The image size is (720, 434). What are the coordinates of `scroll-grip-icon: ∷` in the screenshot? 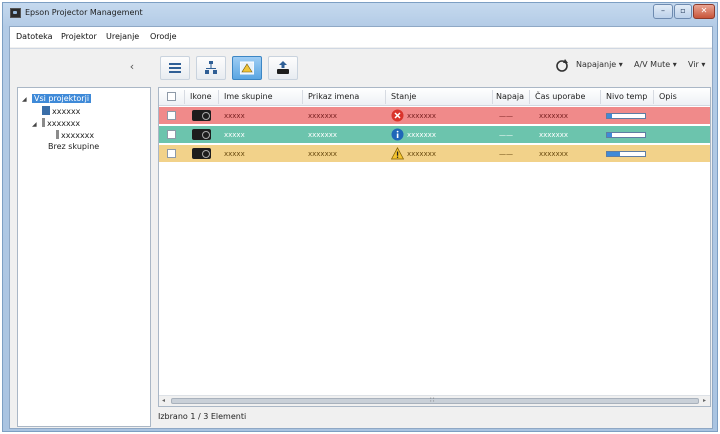 It's located at (432, 400).